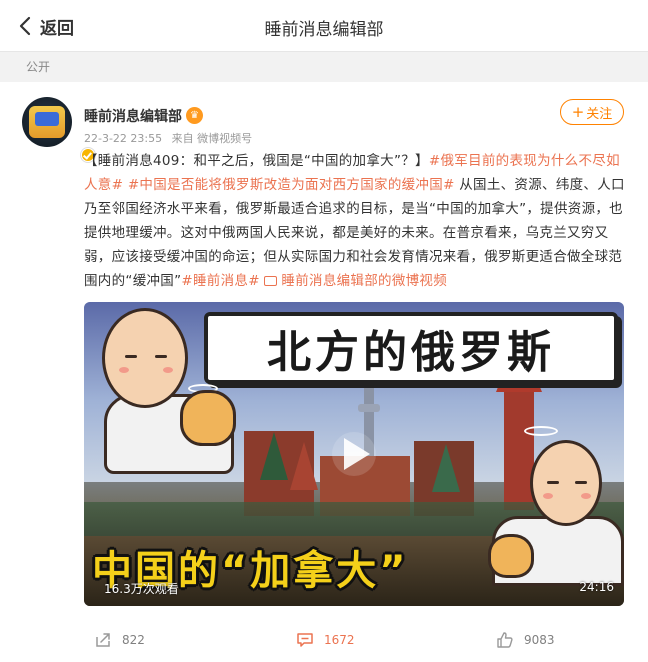  I want to click on comment-count: 1672, so click(339, 640).